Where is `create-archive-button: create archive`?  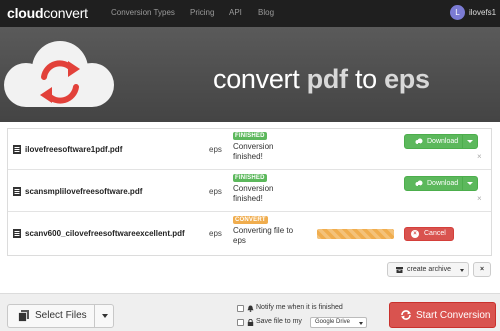
create-archive-button: create archive is located at coordinates (428, 269).